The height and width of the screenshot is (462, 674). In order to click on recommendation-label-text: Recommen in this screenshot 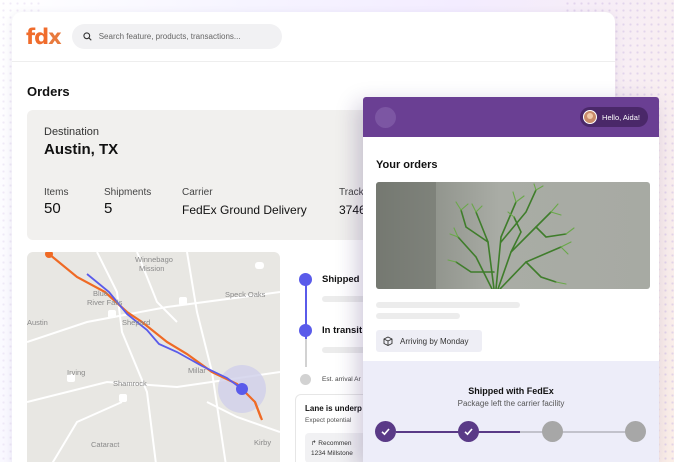, I will do `click(335, 443)`.